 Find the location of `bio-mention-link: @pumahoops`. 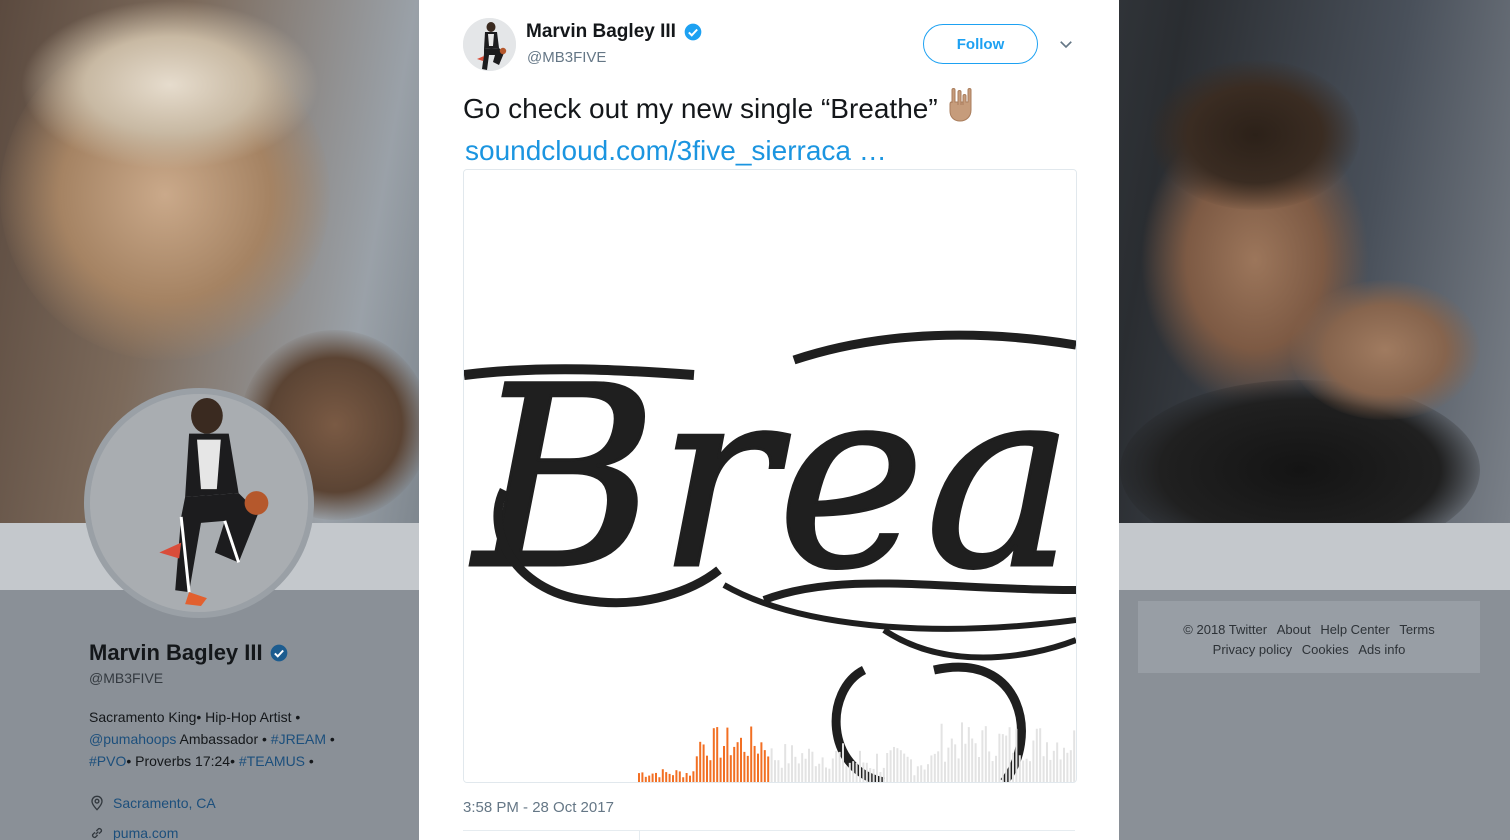

bio-mention-link: @pumahoops is located at coordinates (132, 739).